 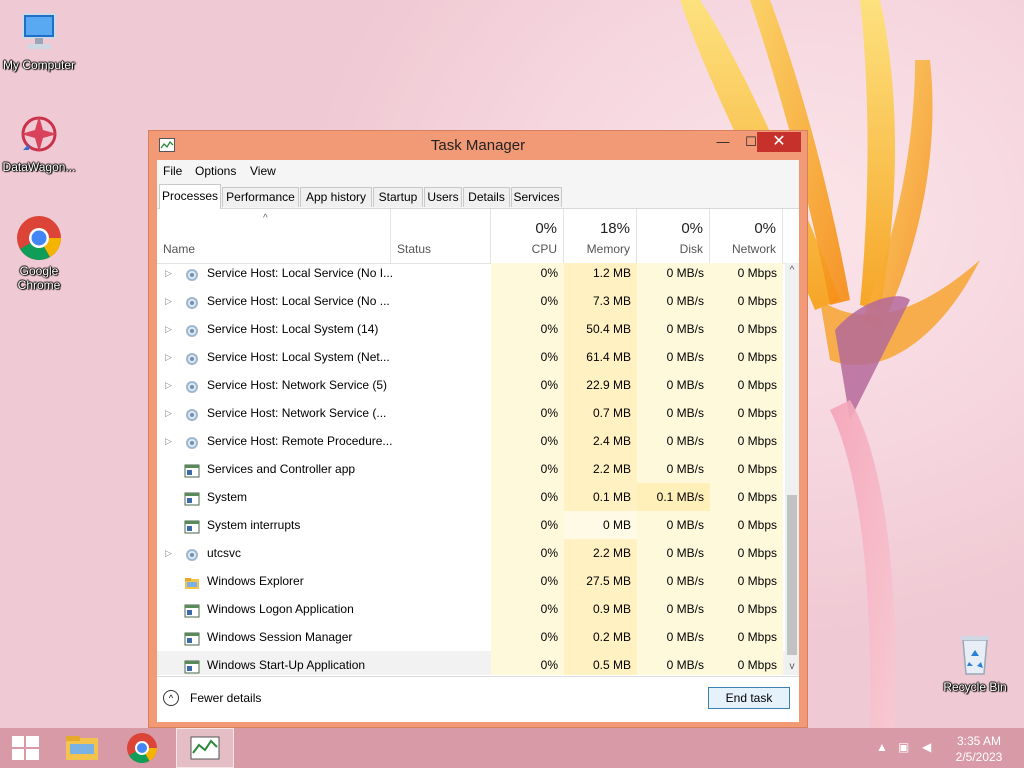 What do you see at coordinates (443, 197) in the screenshot?
I see `tab-users: Users` at bounding box center [443, 197].